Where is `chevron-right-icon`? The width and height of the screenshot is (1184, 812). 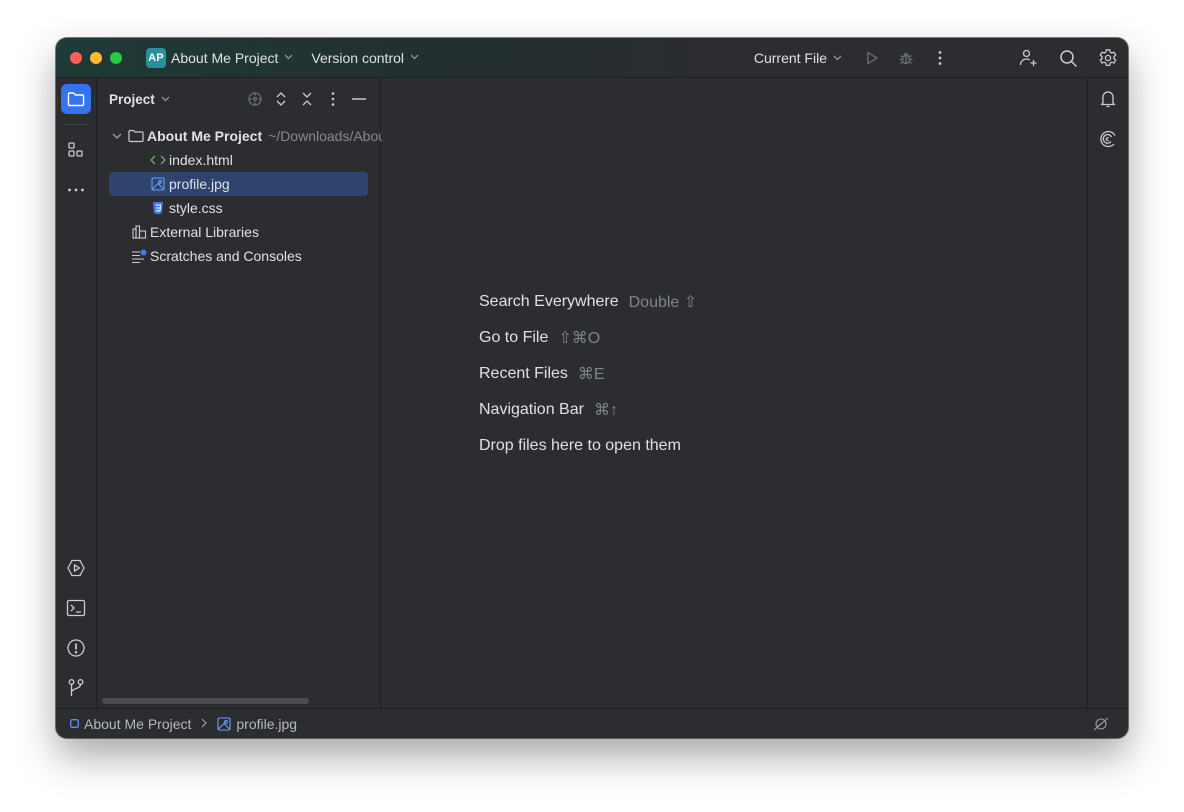 chevron-right-icon is located at coordinates (204, 724).